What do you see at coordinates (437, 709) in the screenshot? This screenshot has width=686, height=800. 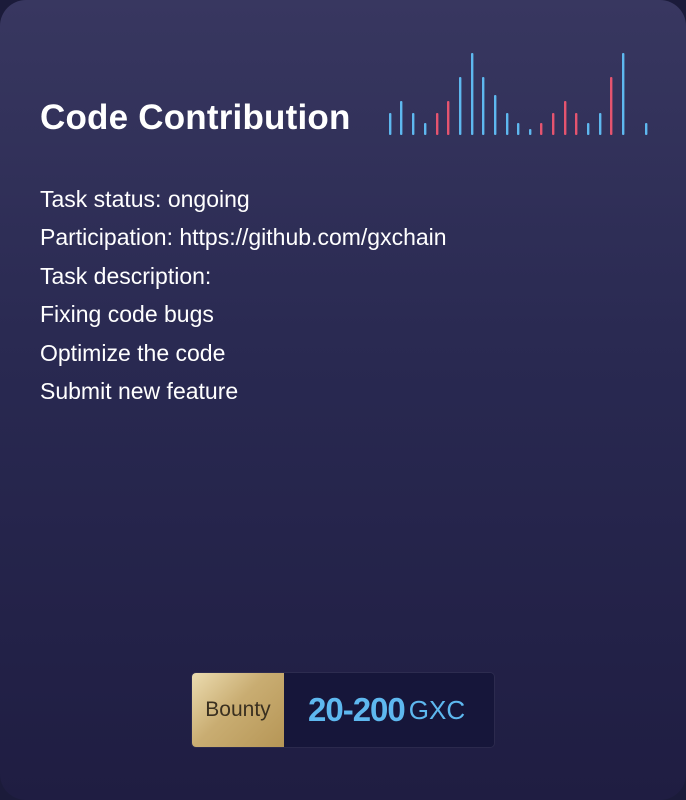 I see `bounty-unit: GXC` at bounding box center [437, 709].